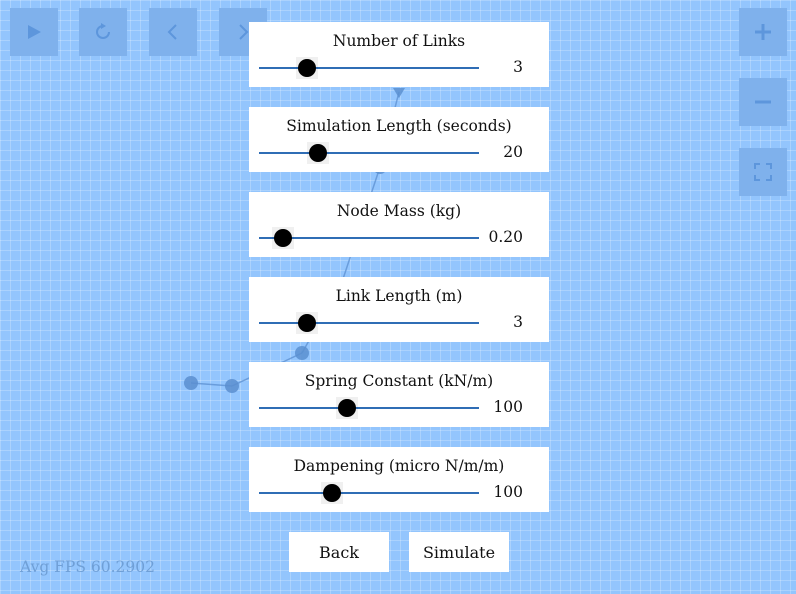 Image resolution: width=796 pixels, height=594 pixels. I want to click on slider-panel-dampening: Dampening (micro N/m/m) 100, so click(399, 479).